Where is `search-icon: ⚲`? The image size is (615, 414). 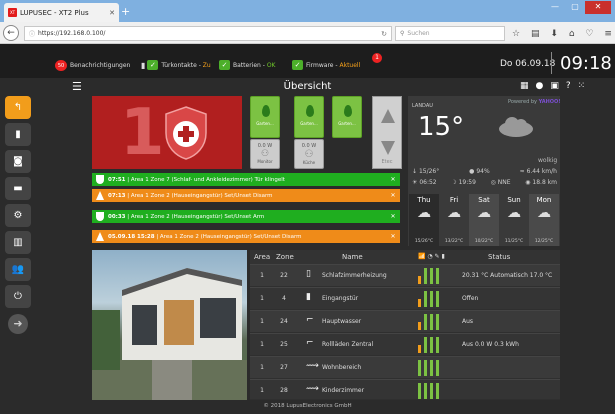
search-icon: ⚲ is located at coordinates (402, 33).